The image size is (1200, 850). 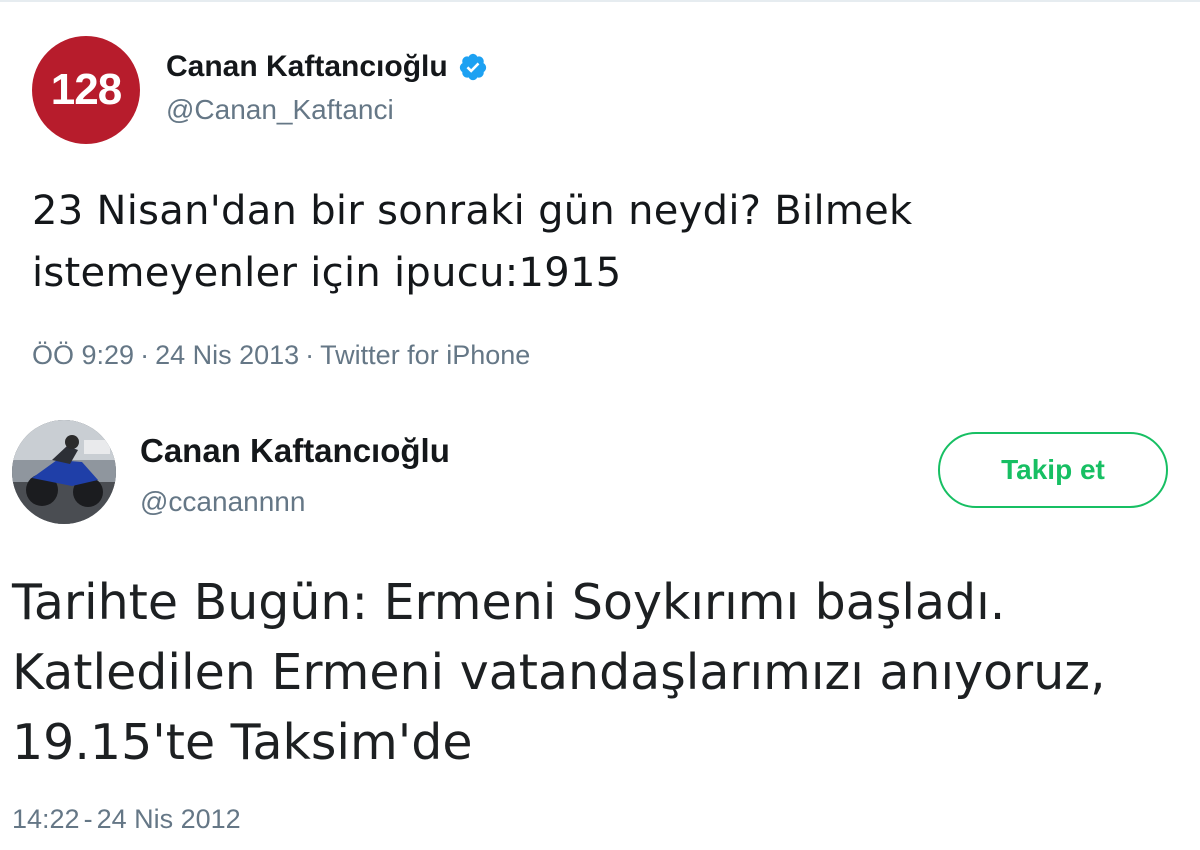 What do you see at coordinates (472, 67) in the screenshot?
I see `verified-badge-icon` at bounding box center [472, 67].